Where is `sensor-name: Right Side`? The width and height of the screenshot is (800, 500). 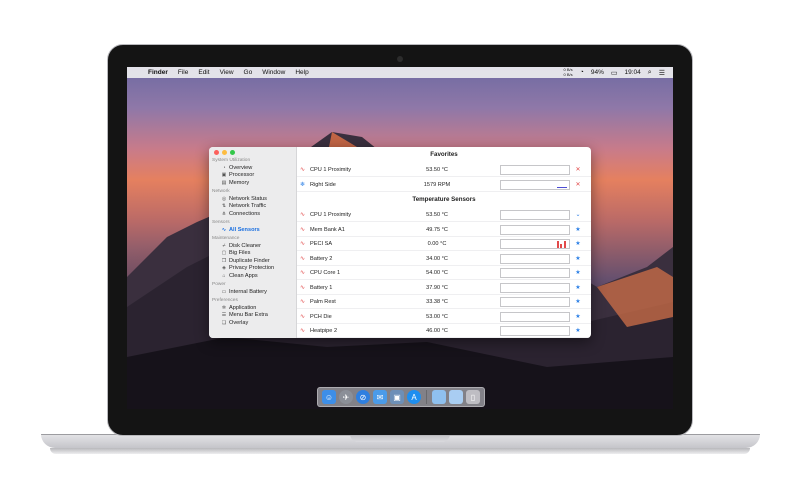 sensor-name: Right Side is located at coordinates (323, 184).